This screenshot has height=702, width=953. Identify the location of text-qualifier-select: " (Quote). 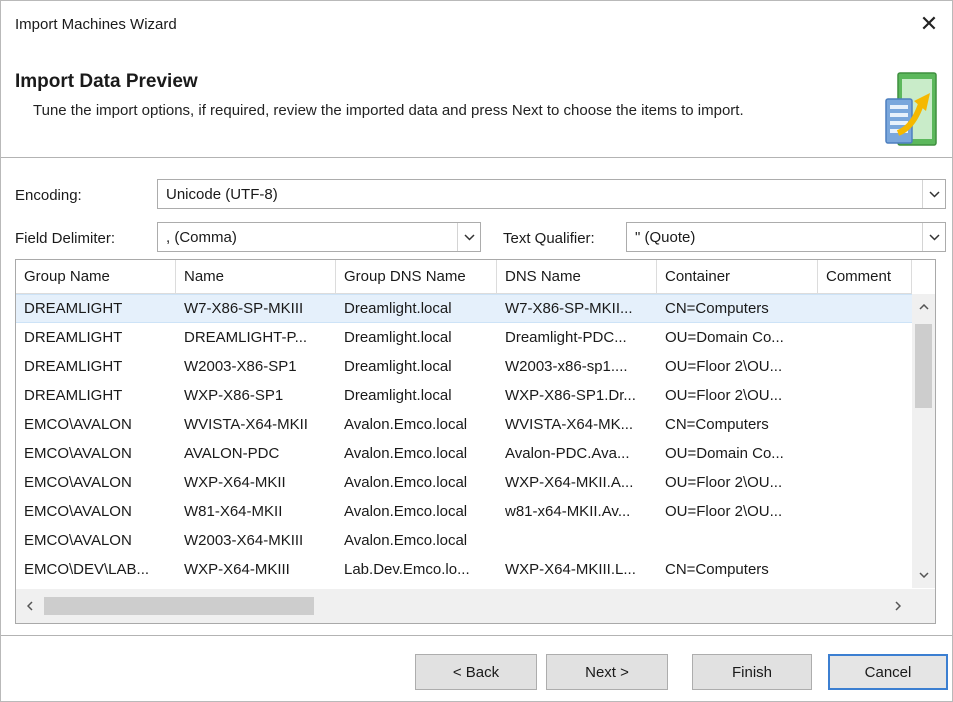
(786, 237).